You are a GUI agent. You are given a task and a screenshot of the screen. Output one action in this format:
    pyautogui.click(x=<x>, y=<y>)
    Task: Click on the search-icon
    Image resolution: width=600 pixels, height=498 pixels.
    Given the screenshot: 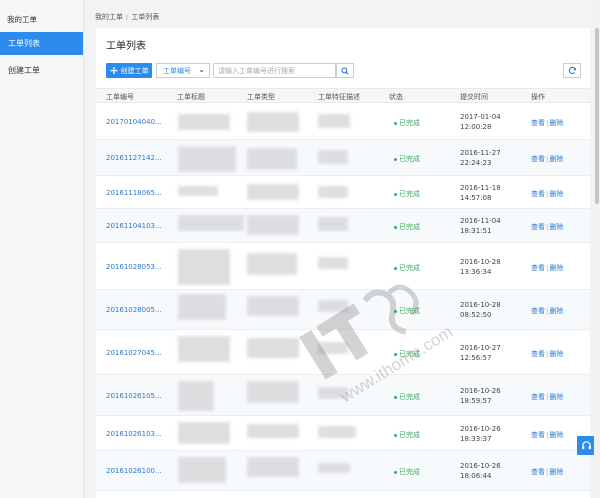 What is the action you would take?
    pyautogui.click(x=345, y=70)
    